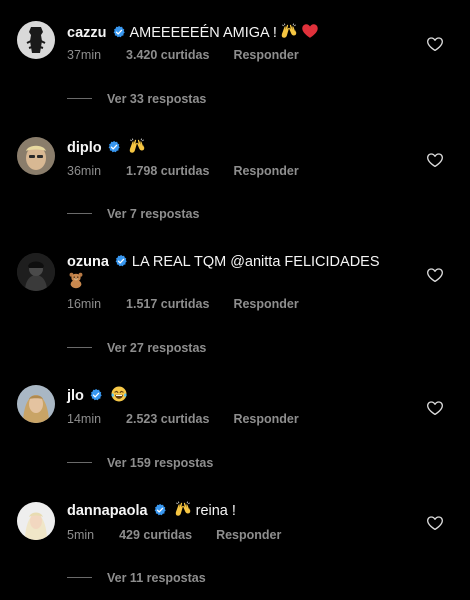  I want to click on likes-count: 3.420 curtidas, so click(167, 55).